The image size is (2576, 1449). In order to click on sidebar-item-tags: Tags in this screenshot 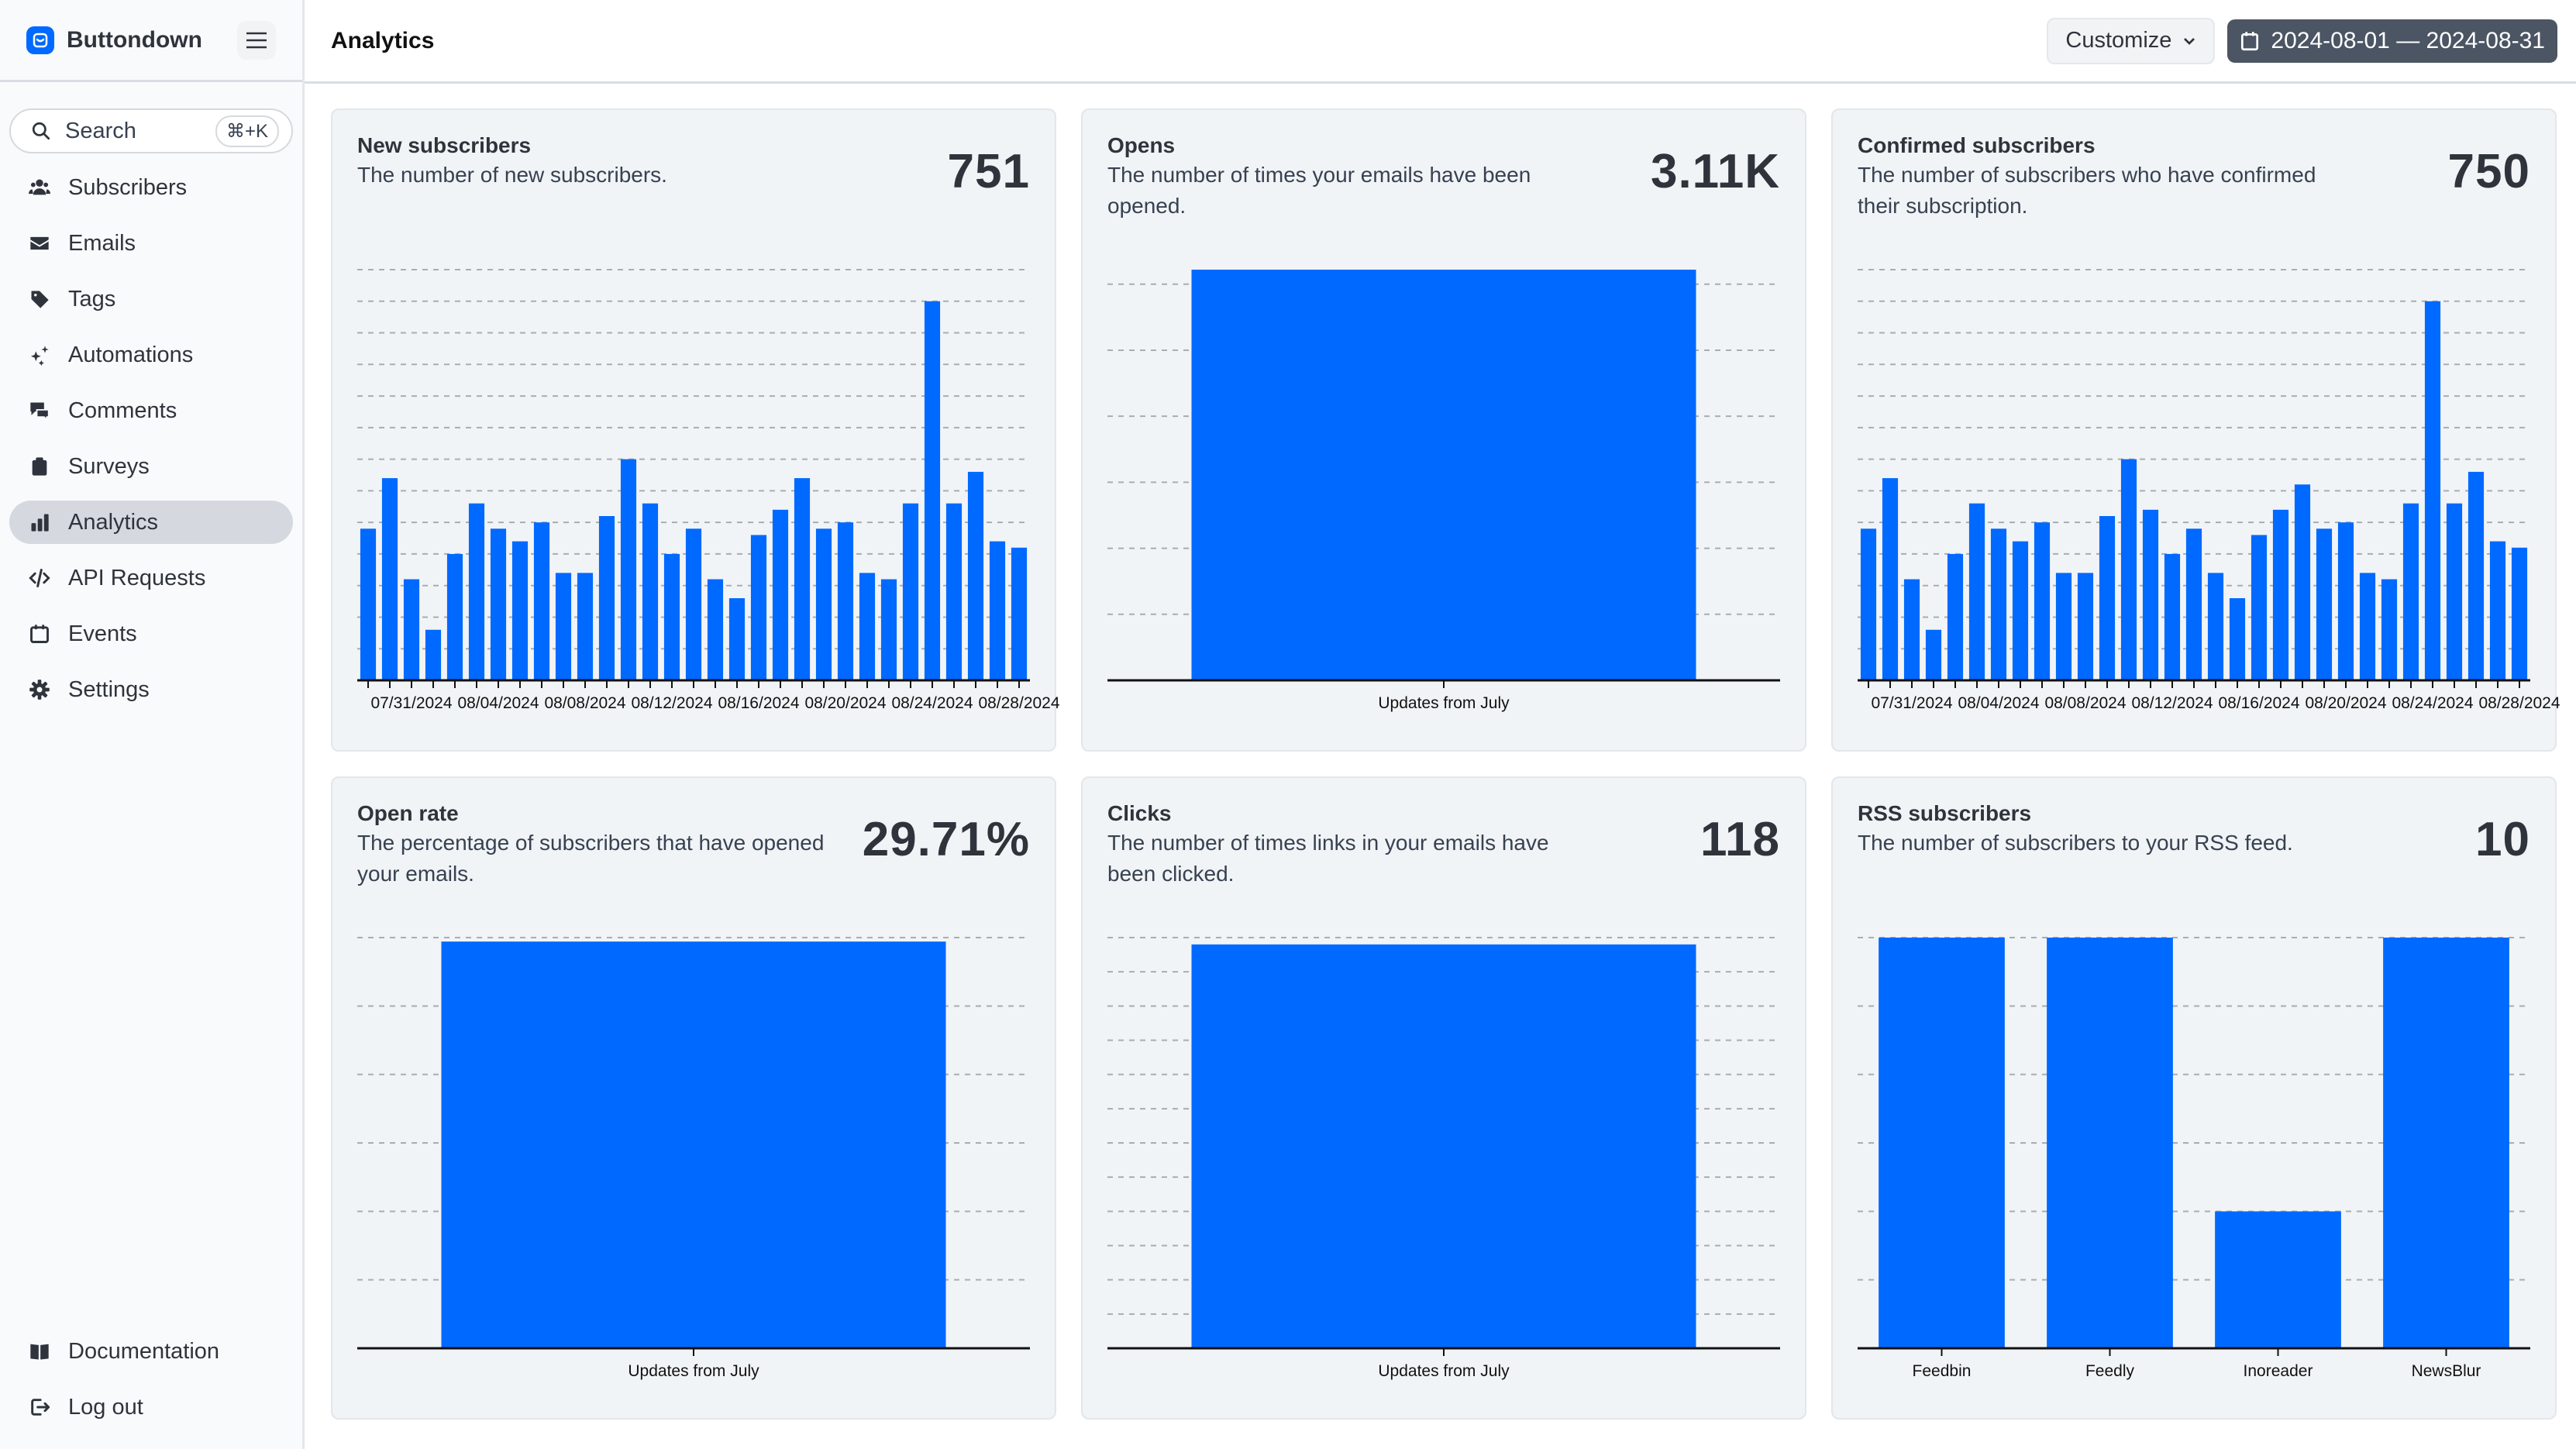, I will do `click(151, 299)`.